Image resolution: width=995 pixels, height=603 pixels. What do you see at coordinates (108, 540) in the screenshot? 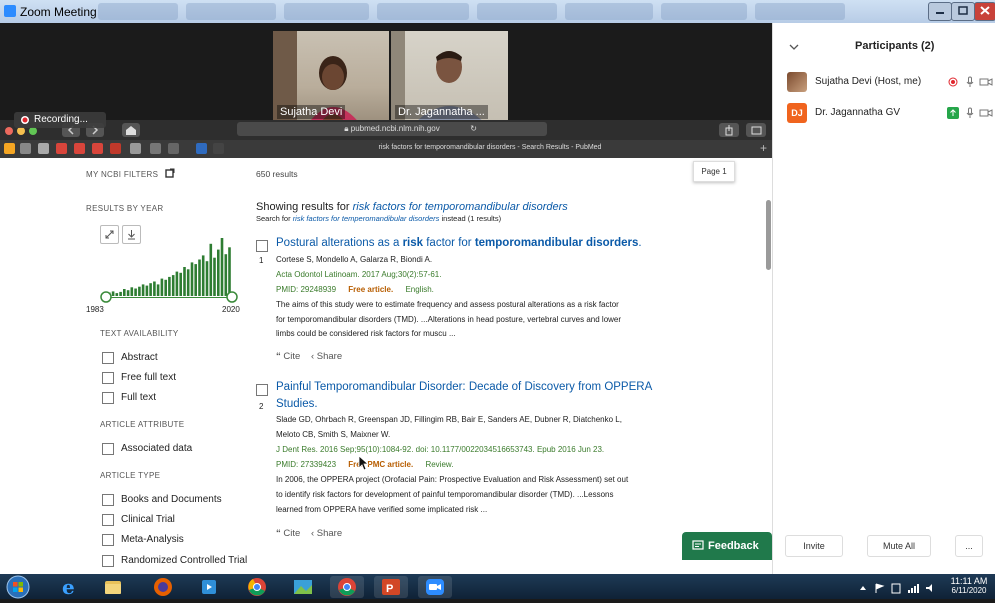
I see `meta-analysis-checkbox` at bounding box center [108, 540].